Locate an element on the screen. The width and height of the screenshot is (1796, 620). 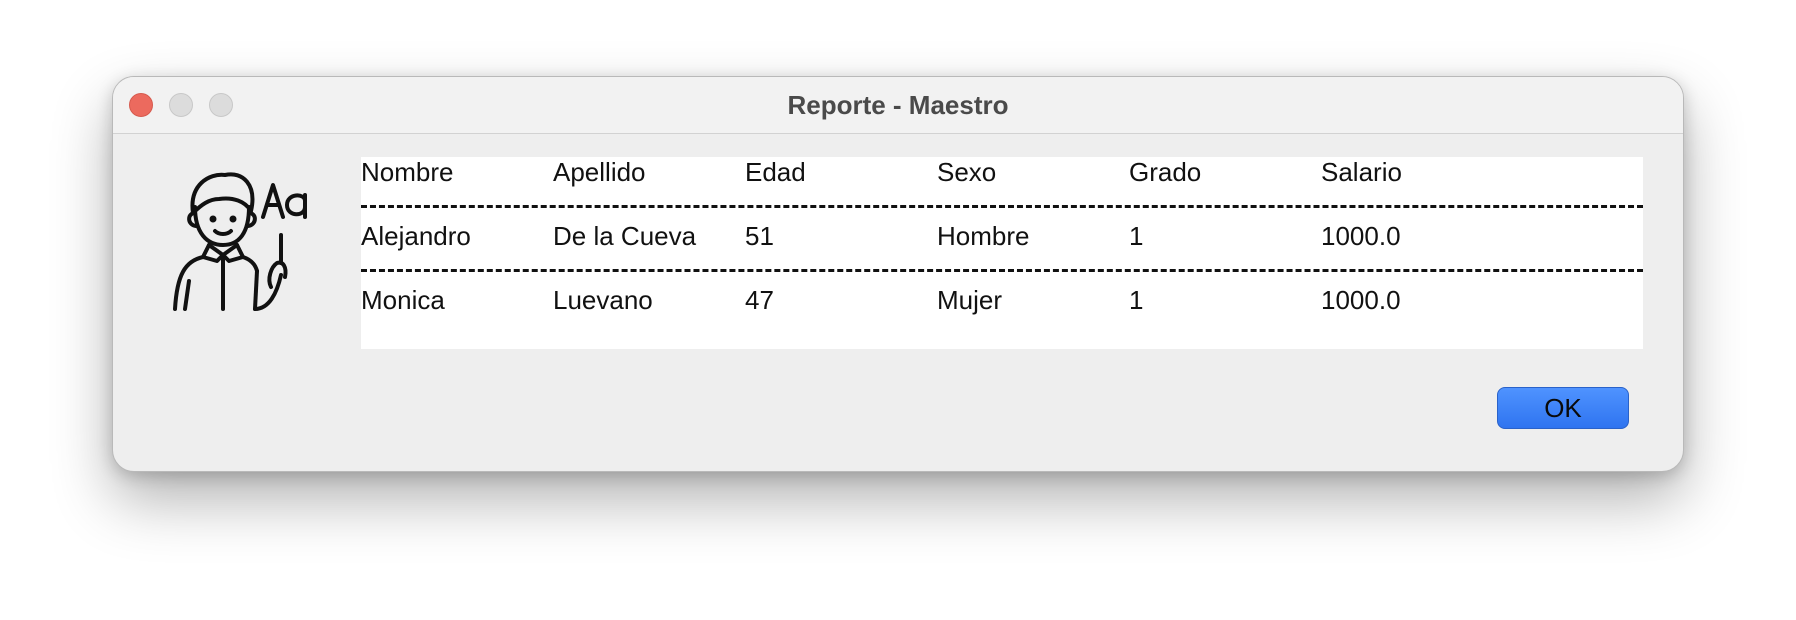
cell-apellido: De la Cueva is located at coordinates (625, 236).